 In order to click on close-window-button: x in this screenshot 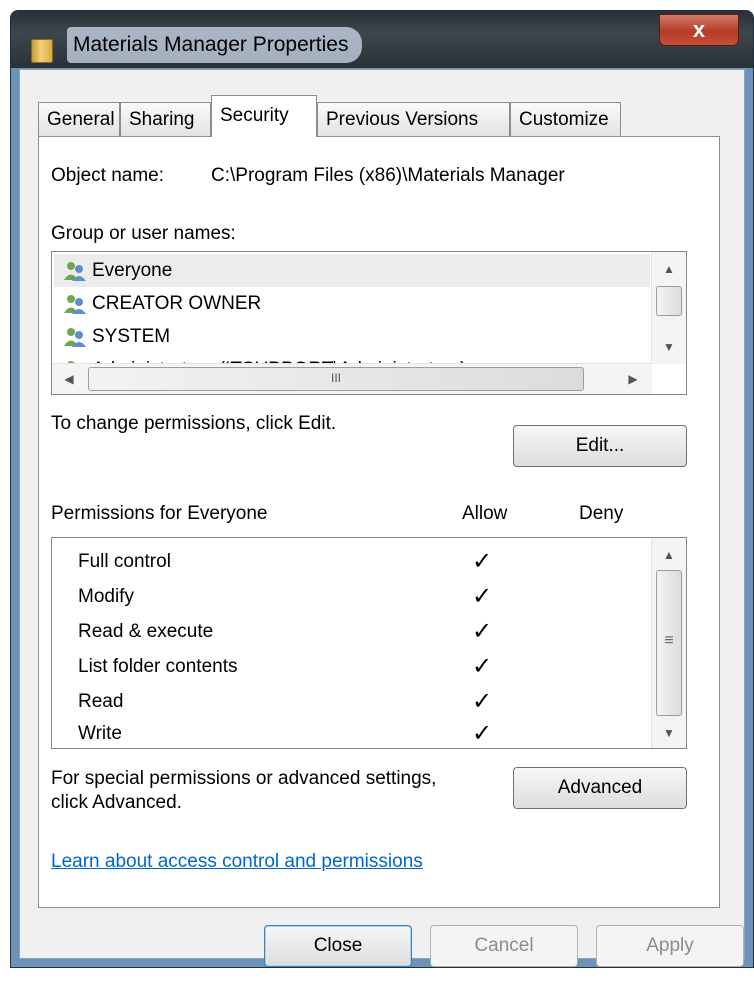, I will do `click(699, 30)`.